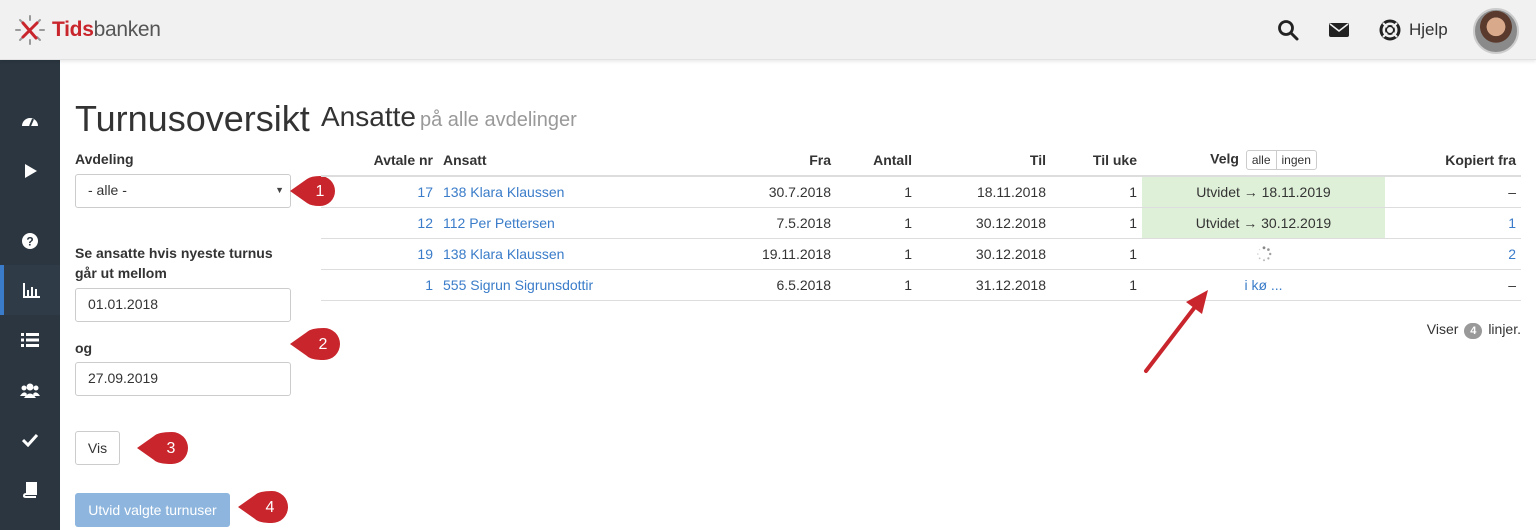 The width and height of the screenshot is (1536, 530). What do you see at coordinates (984, 192) in the screenshot?
I see `cell-til: 18.11.2018` at bounding box center [984, 192].